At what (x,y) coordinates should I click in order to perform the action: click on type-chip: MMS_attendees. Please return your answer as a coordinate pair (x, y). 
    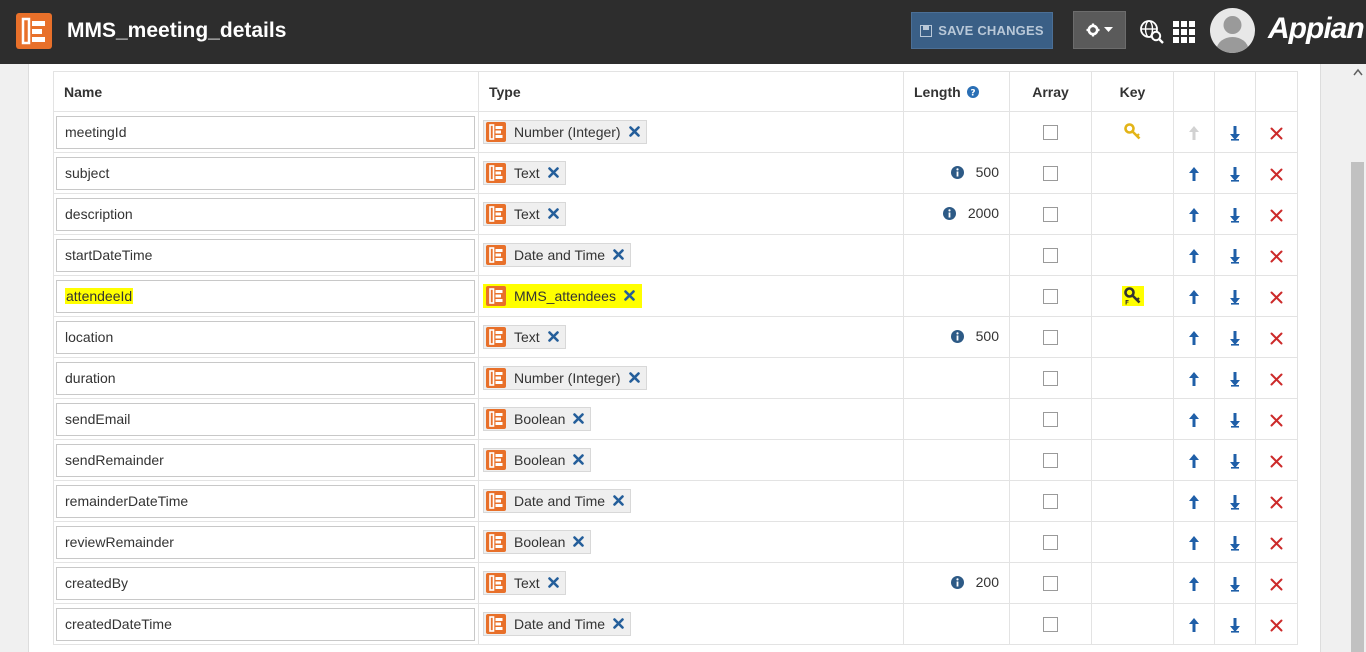
    Looking at the image, I should click on (562, 295).